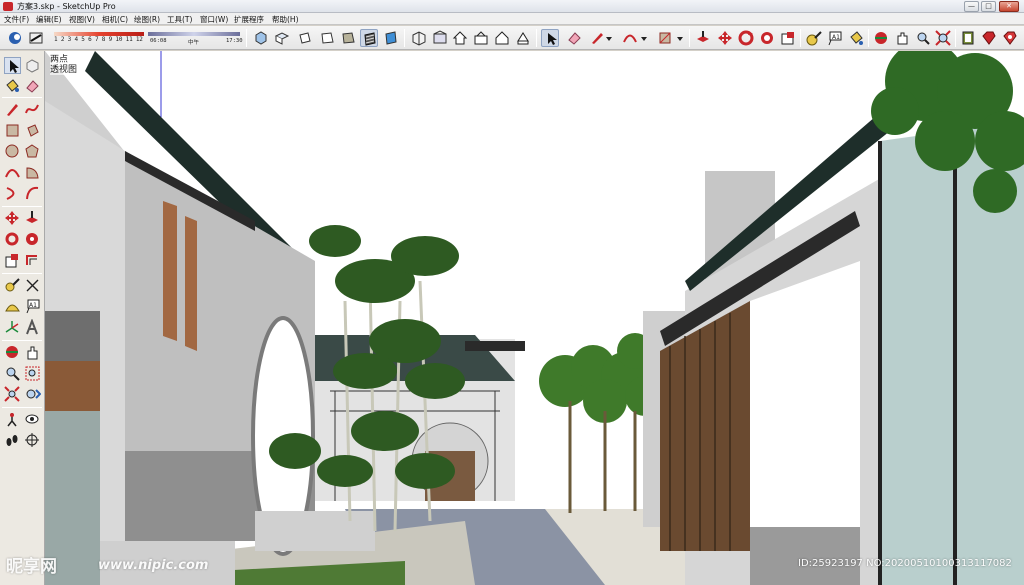 This screenshot has width=1024, height=585. What do you see at coordinates (32, 193) in the screenshot?
I see `arc-3pt-icon` at bounding box center [32, 193].